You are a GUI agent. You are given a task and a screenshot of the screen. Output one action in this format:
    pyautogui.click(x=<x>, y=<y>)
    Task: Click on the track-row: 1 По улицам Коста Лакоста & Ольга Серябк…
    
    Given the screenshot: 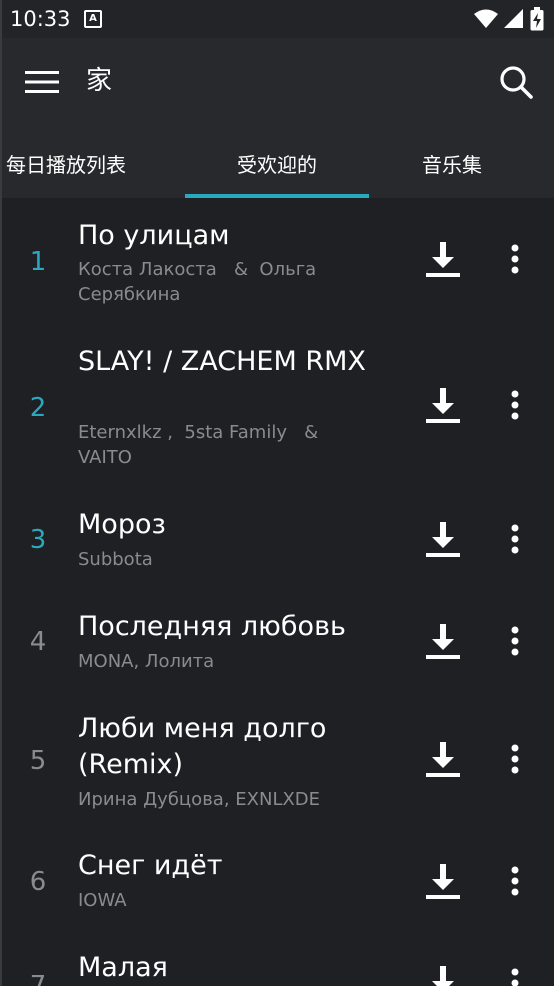 What is the action you would take?
    pyautogui.click(x=277, y=272)
    